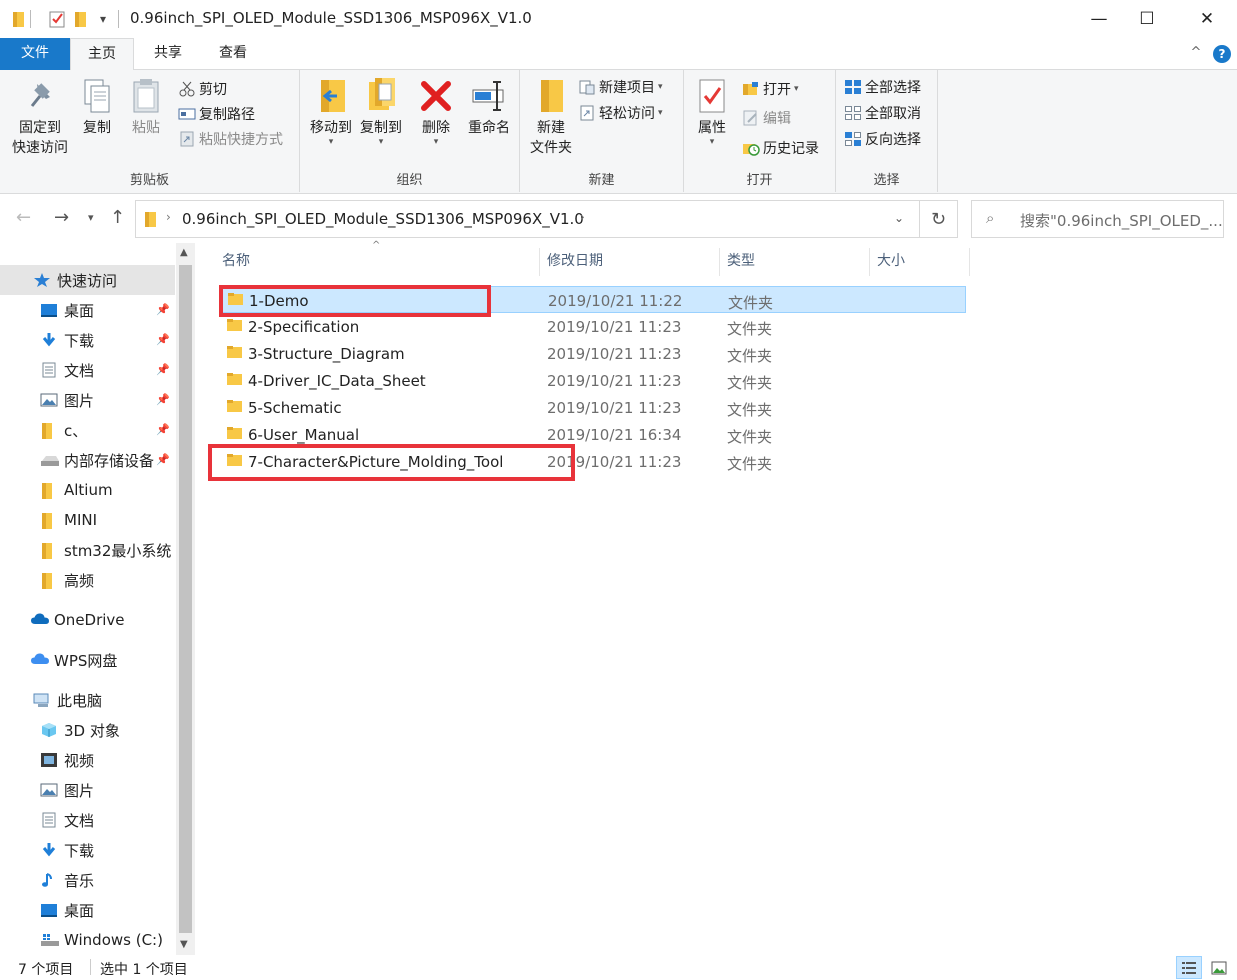 Image resolution: width=1237 pixels, height=980 pixels. Describe the element at coordinates (87, 490) in the screenshot. I see `nav-quick-access-item: Altium` at that location.